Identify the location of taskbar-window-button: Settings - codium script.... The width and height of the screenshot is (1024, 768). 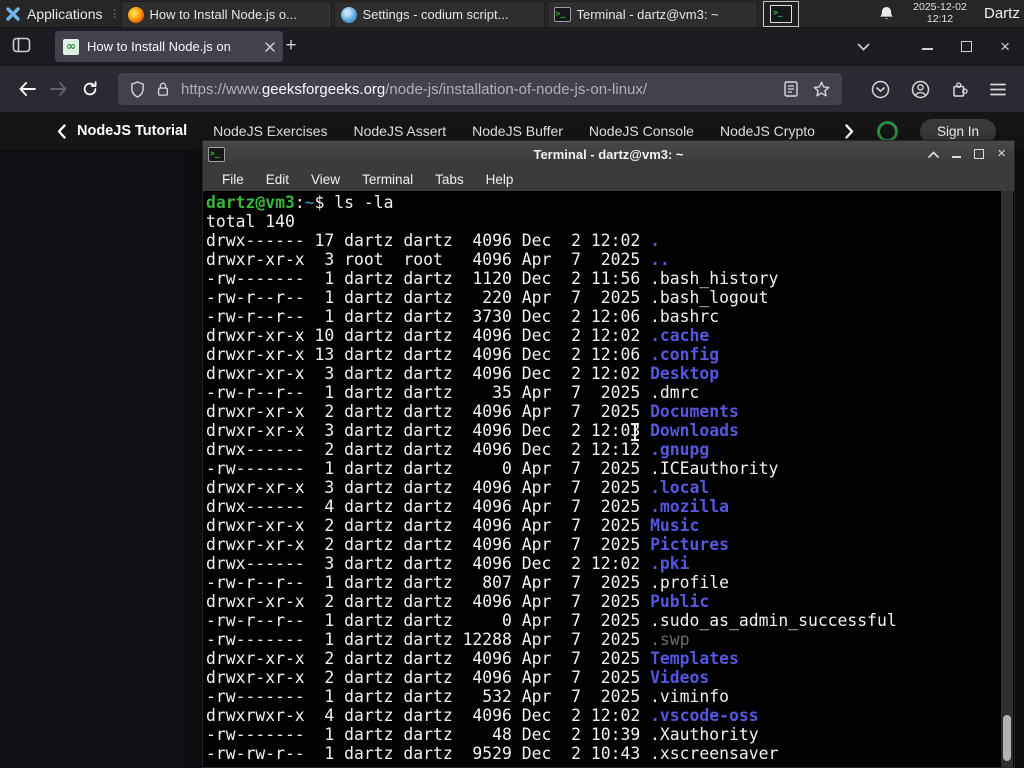
(439, 14).